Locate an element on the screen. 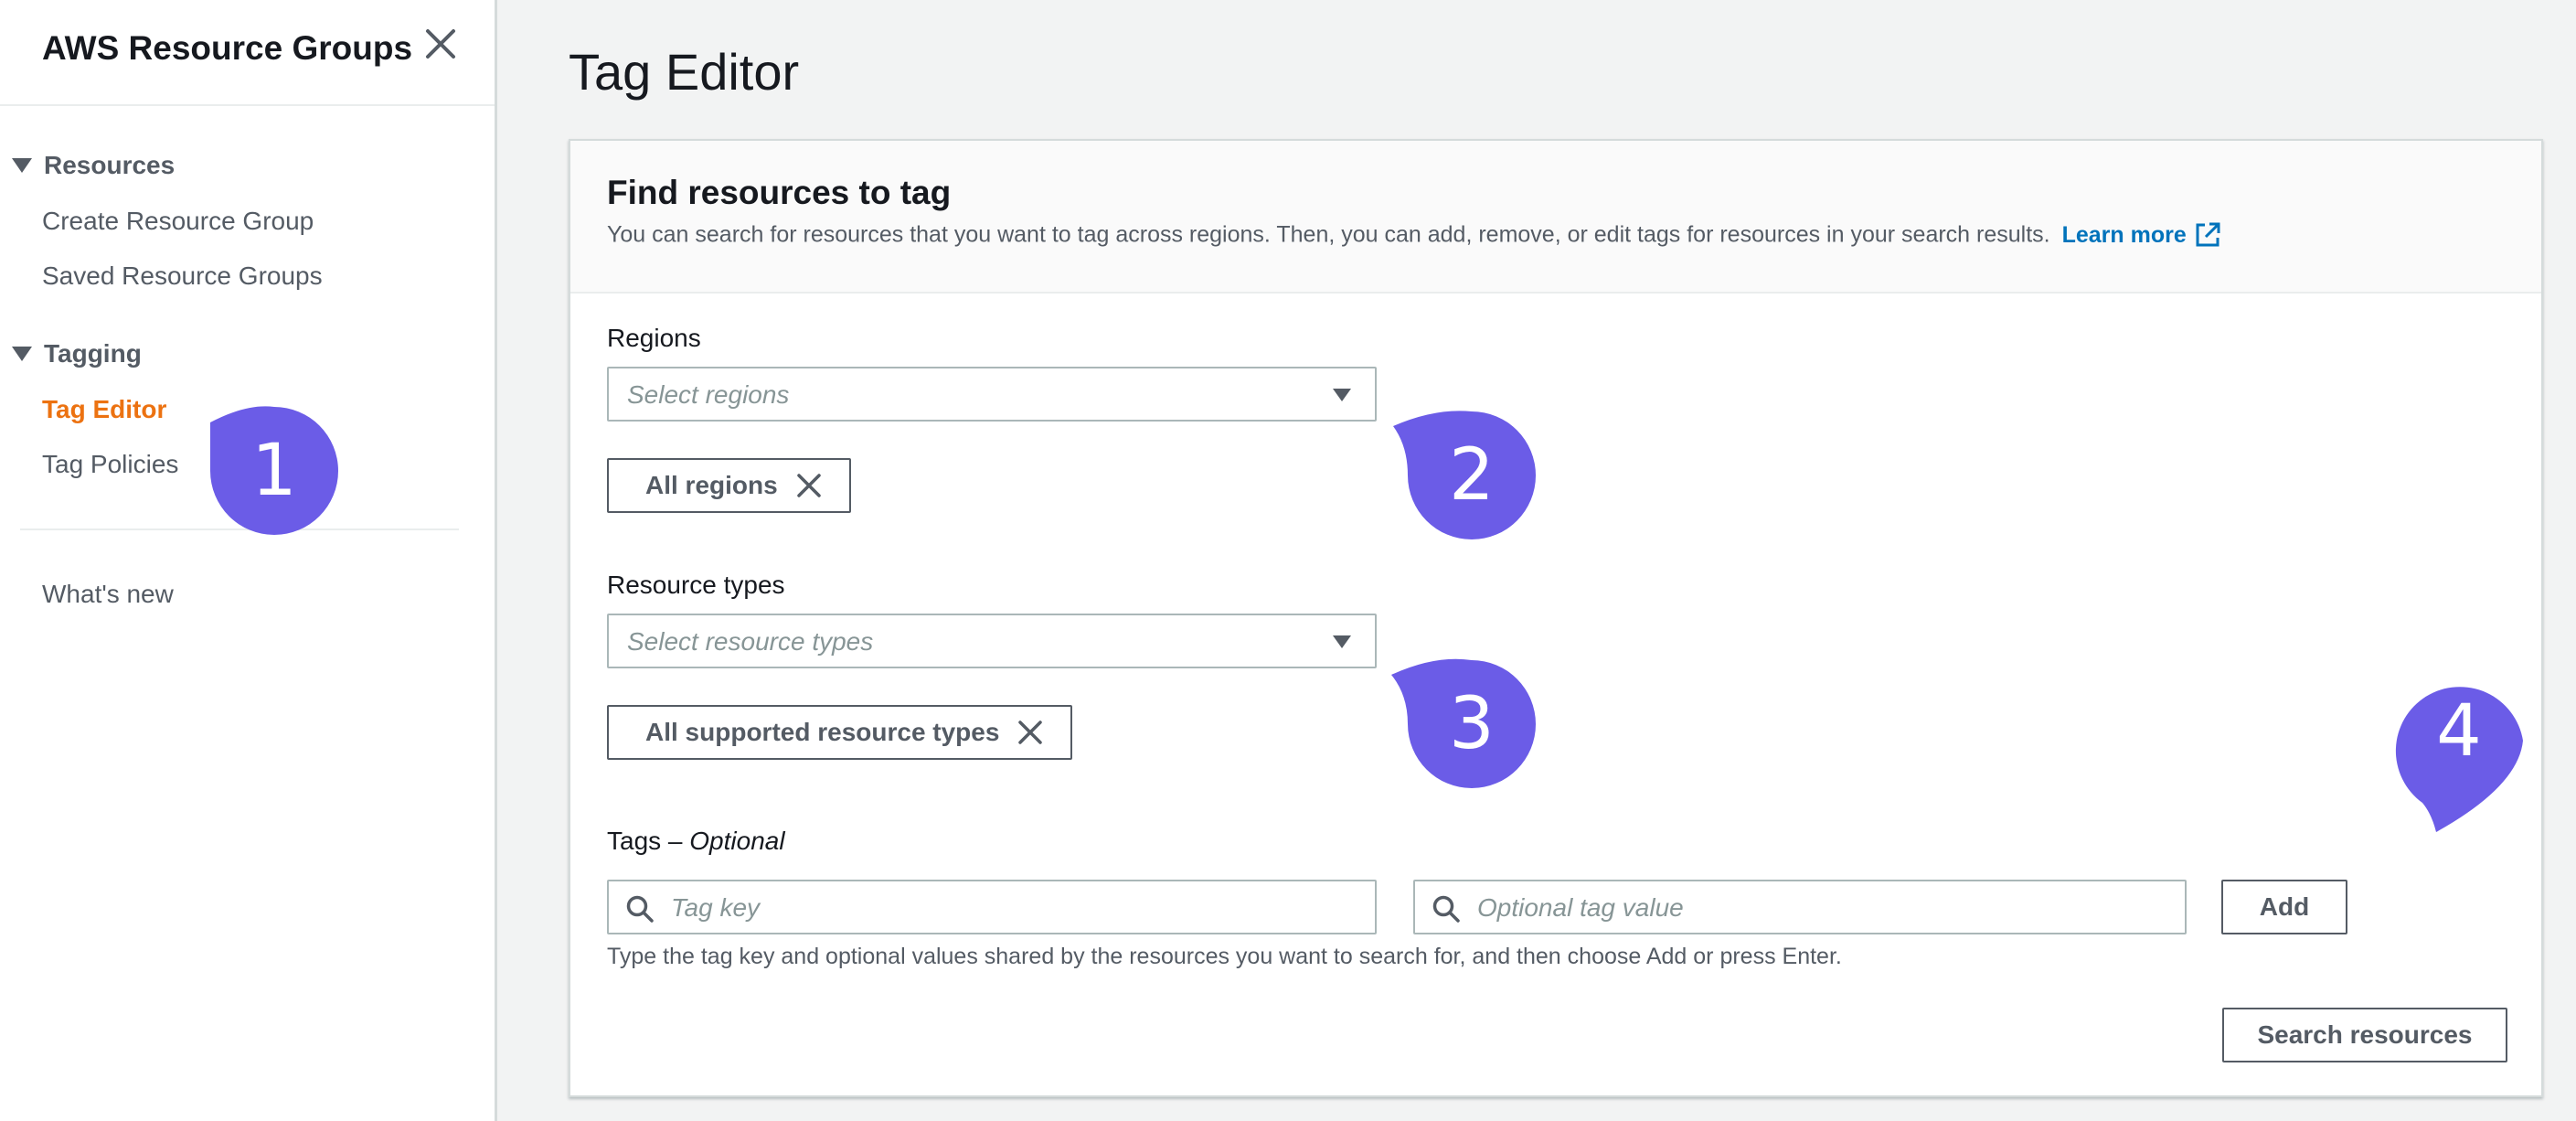 The height and width of the screenshot is (1121, 2576). sidebar-item-tag-editor: Tag Editor is located at coordinates (104, 409).